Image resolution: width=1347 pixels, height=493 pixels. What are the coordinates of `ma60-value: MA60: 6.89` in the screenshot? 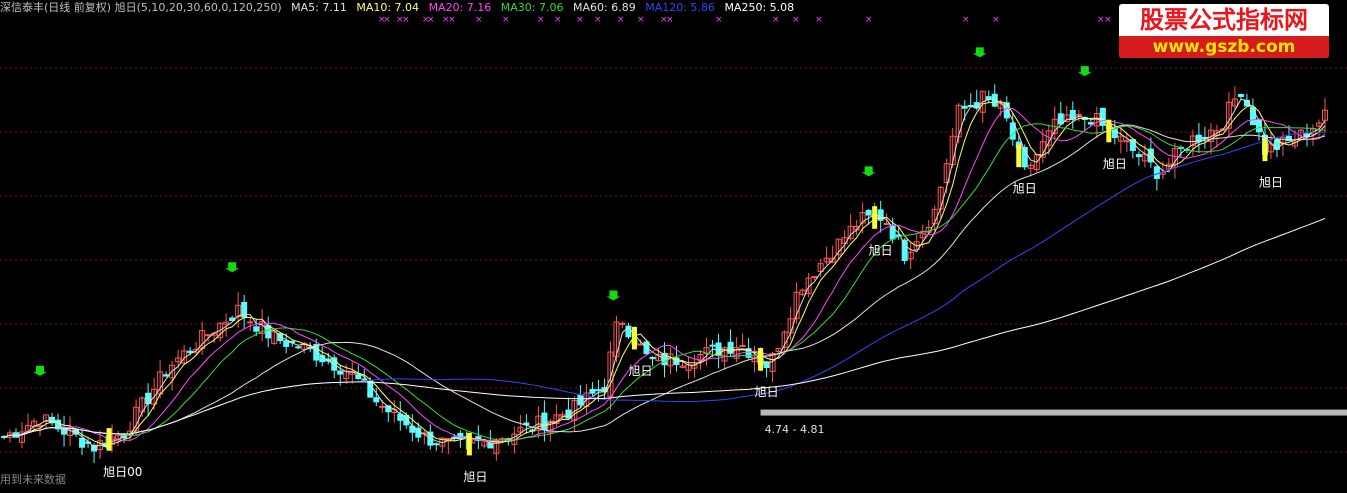 It's located at (604, 7).